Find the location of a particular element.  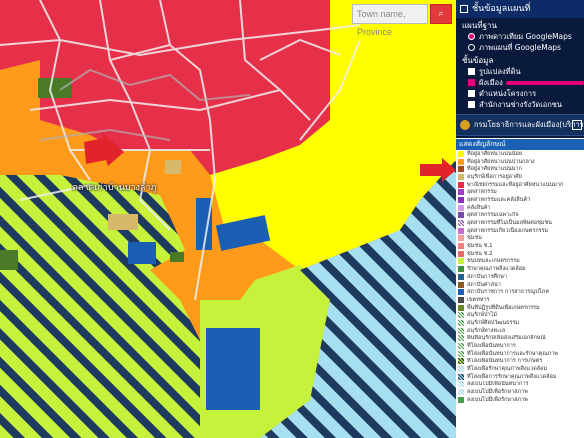

legend-label: อุตสาหกรรม is located at coordinates (482, 192).